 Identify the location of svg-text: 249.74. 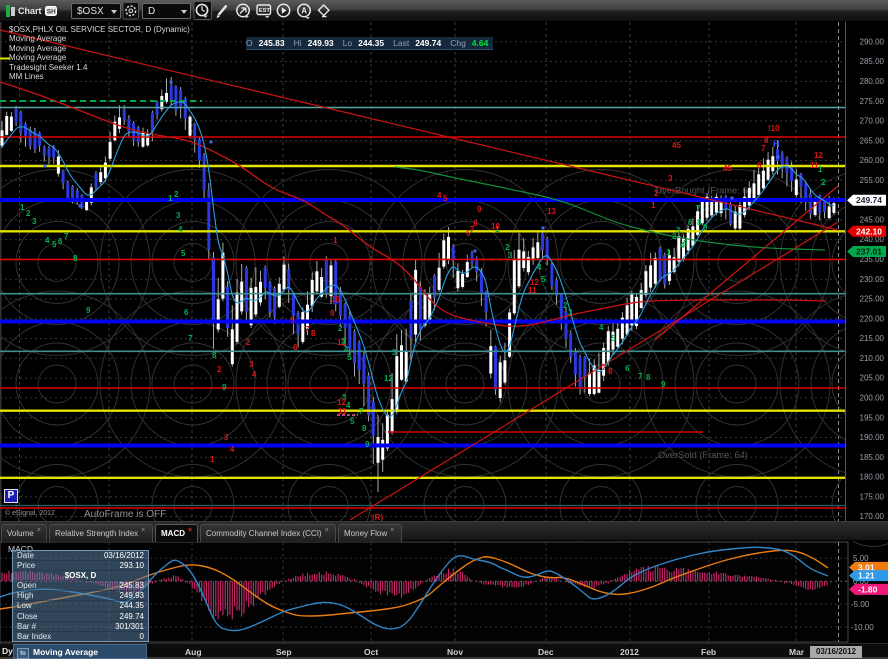
(869, 200).